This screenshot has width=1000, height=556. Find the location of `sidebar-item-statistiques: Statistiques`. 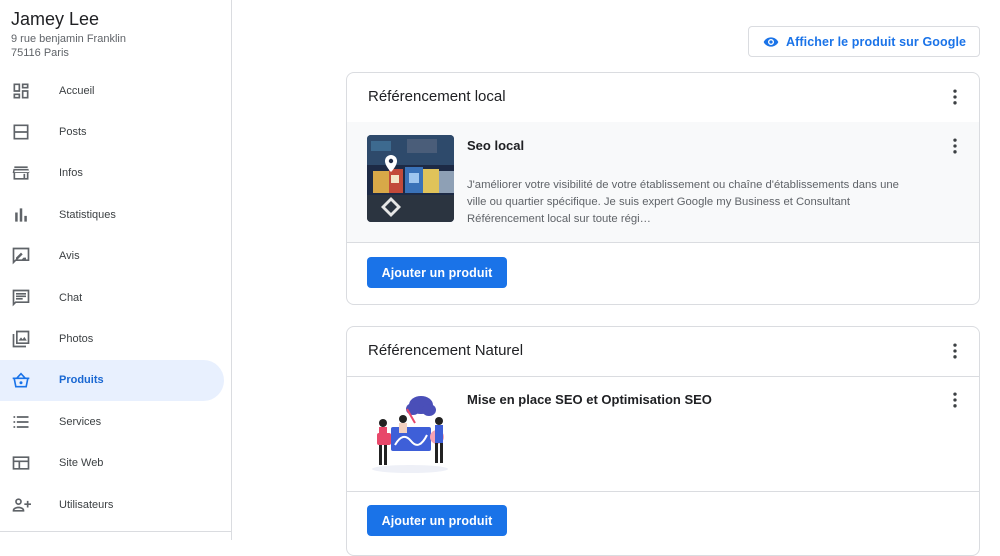

sidebar-item-statistiques: Statistiques is located at coordinates (112, 214).